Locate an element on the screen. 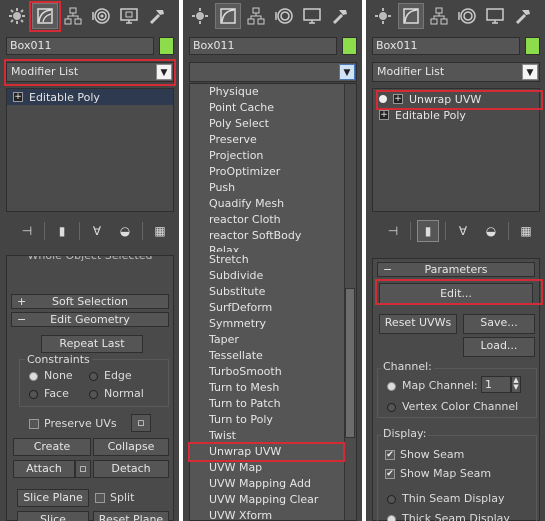 Image resolution: width=545 pixels, height=521 pixels. modifier-option: Substitute is located at coordinates (273, 292).